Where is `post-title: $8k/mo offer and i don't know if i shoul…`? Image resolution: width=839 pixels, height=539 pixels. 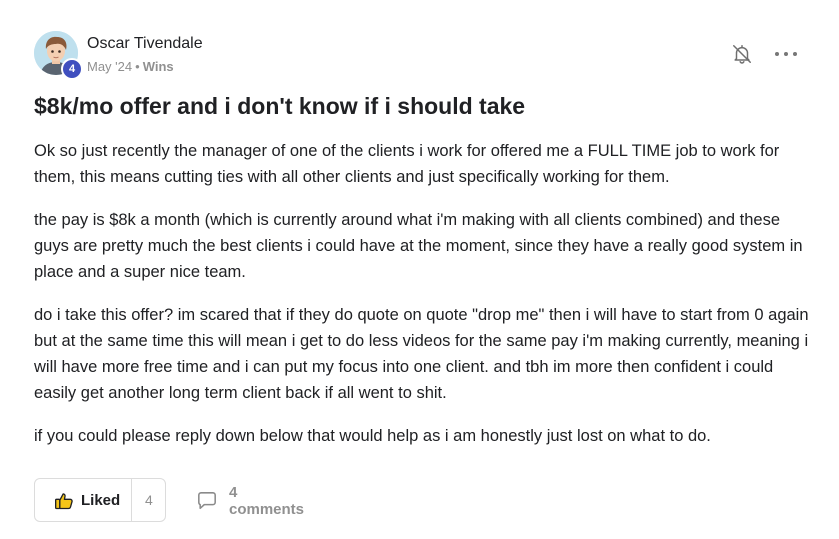
post-title: $8k/mo offer and i don't know if i shoul… is located at coordinates (280, 106).